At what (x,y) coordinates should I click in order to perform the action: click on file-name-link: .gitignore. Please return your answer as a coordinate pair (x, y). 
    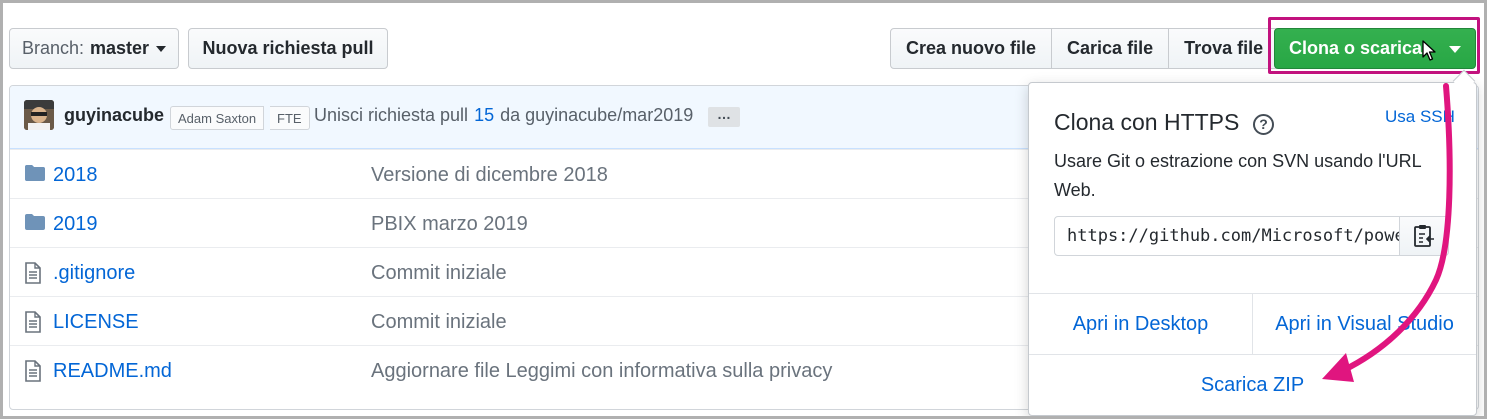
    Looking at the image, I should click on (94, 273).